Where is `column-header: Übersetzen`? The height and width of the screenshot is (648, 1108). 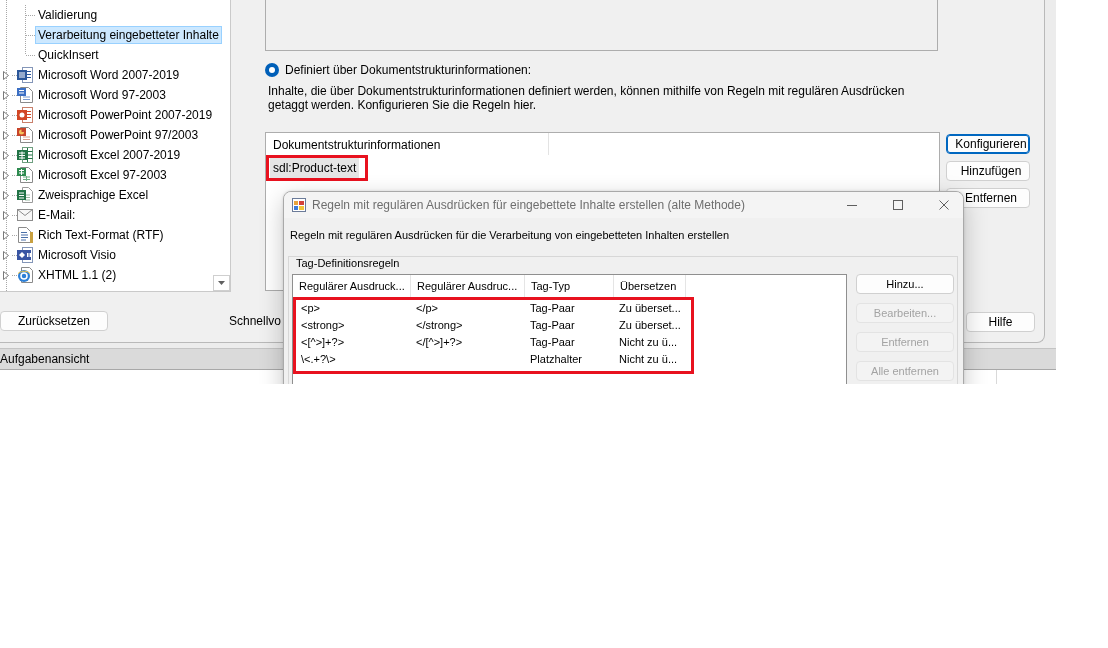 column-header: Übersetzen is located at coordinates (650, 286).